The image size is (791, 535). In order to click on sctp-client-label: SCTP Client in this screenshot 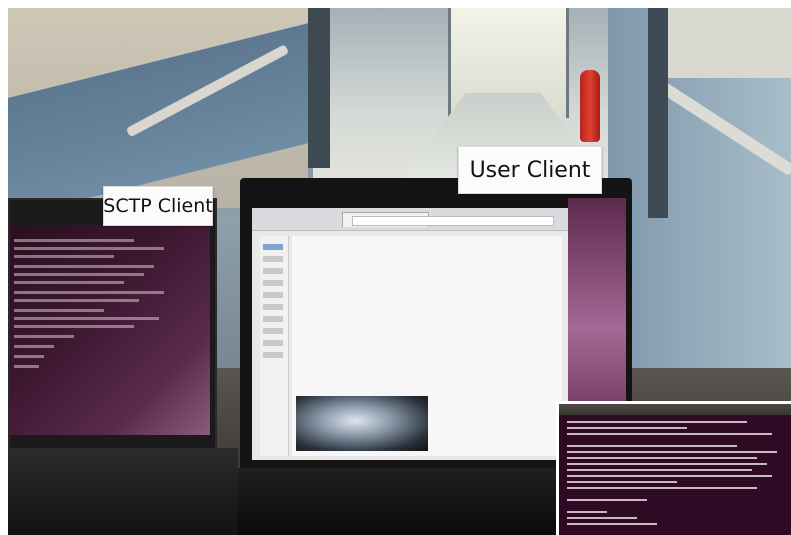, I will do `click(158, 206)`.